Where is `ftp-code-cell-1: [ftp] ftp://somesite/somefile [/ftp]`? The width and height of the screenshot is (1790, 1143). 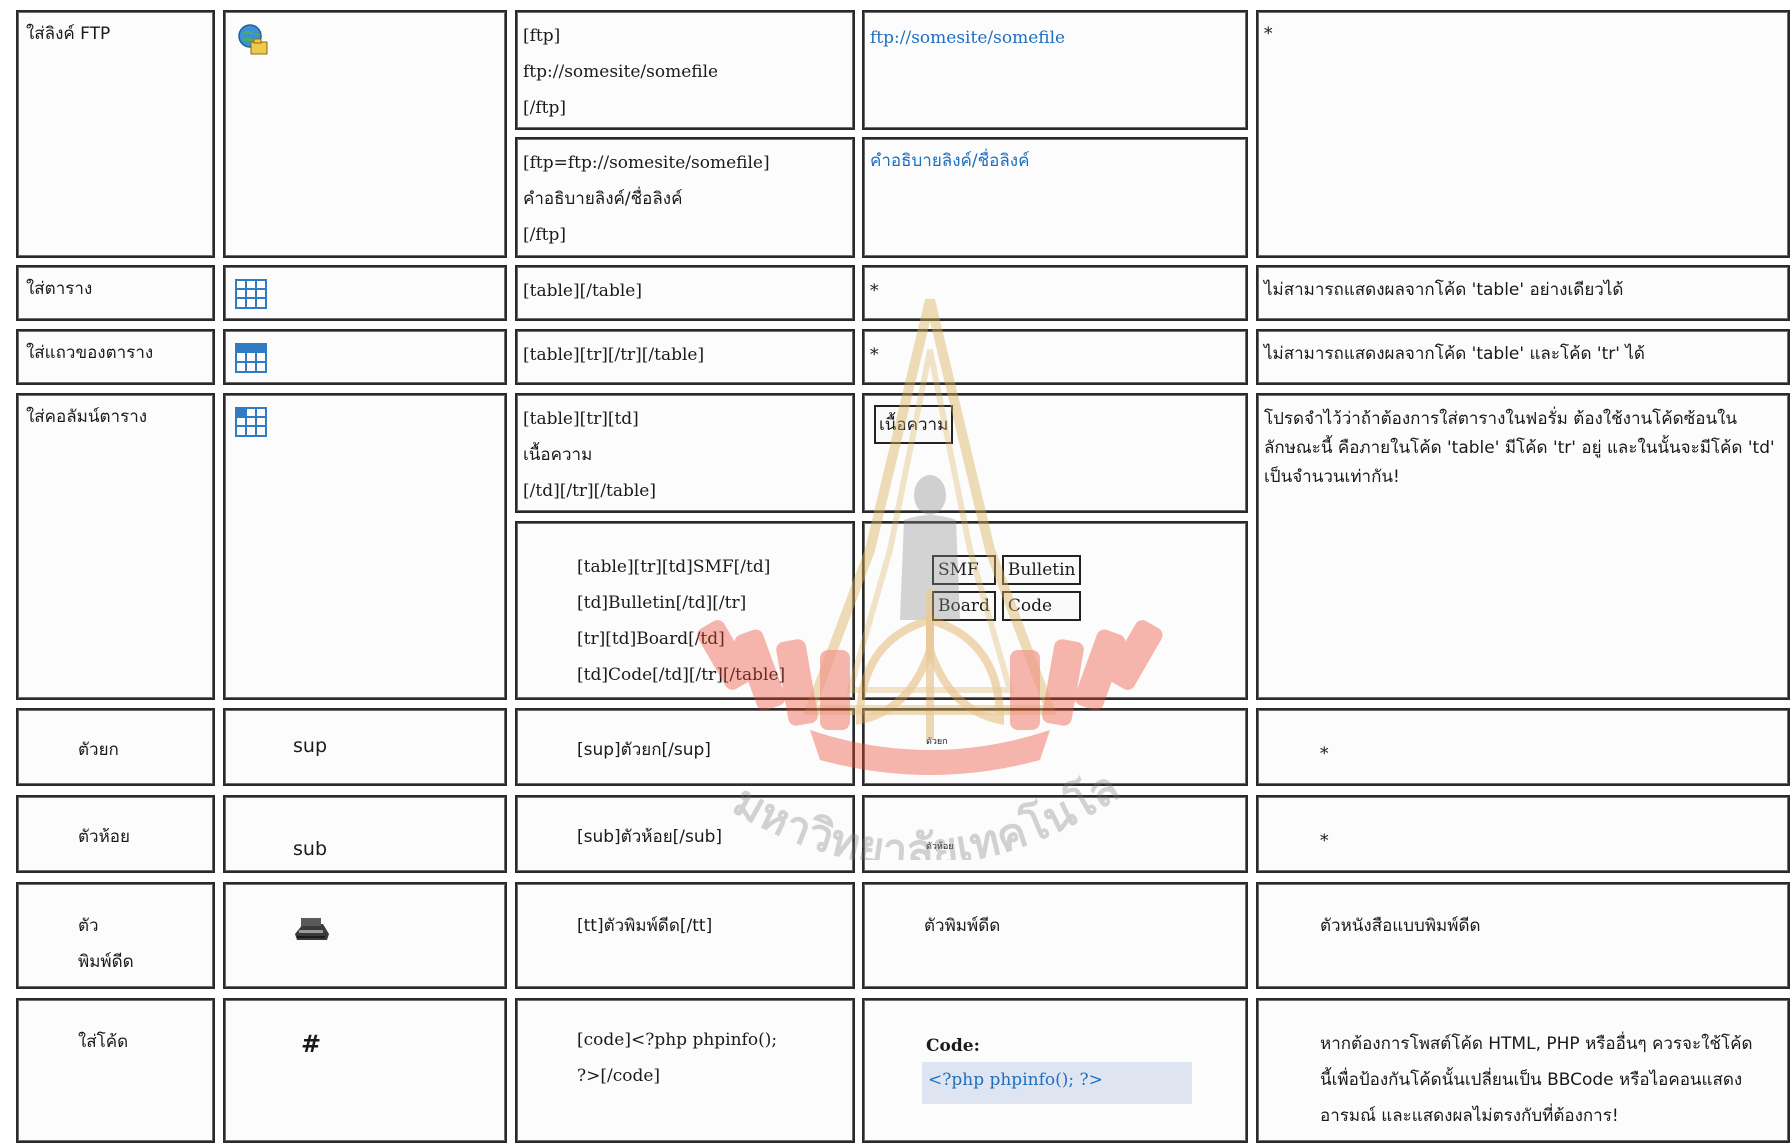 ftp-code-cell-1: [ftp] ftp://somesite/somefile [/ftp] is located at coordinates (685, 70).